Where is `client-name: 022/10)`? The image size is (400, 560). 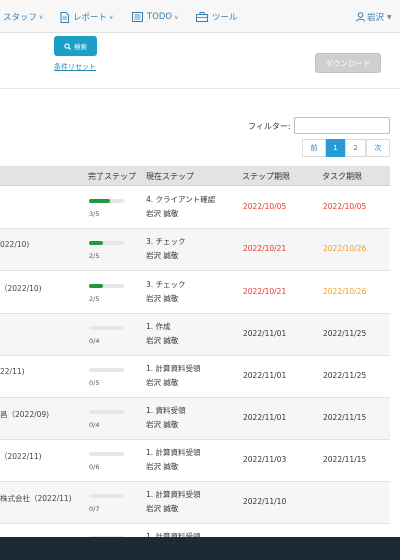
client-name: 022/10) is located at coordinates (14, 244).